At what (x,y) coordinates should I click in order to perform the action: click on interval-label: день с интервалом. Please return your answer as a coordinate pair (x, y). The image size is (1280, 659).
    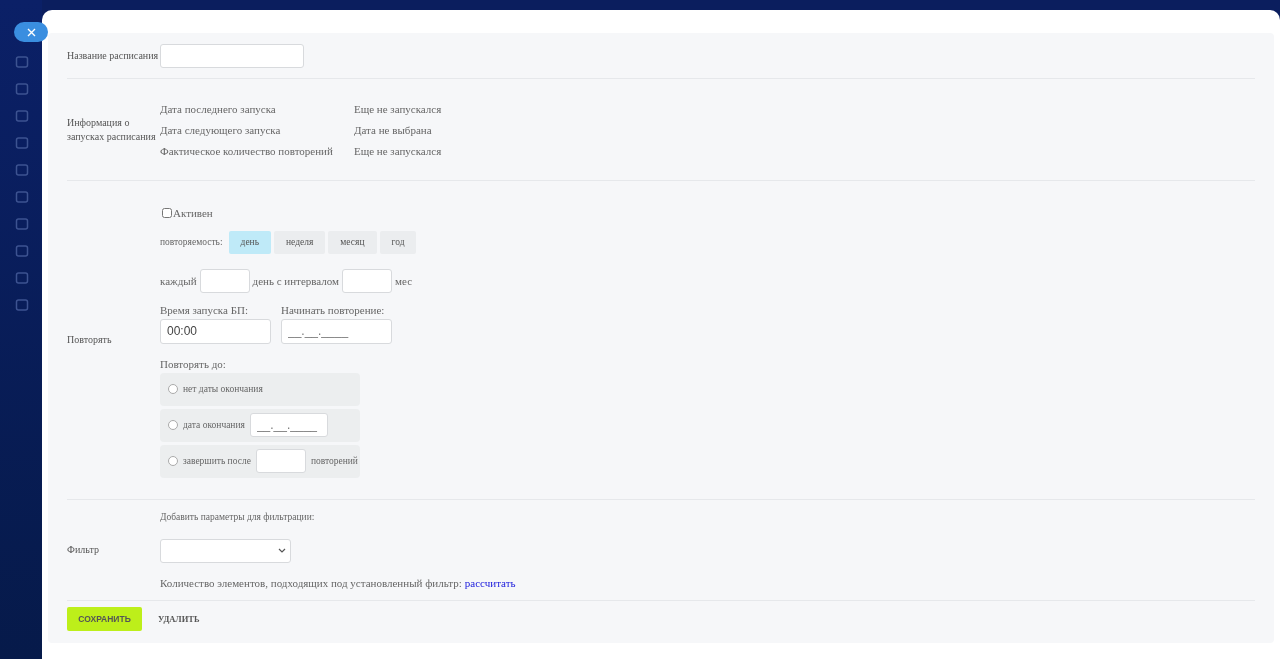
    Looking at the image, I should click on (296, 280).